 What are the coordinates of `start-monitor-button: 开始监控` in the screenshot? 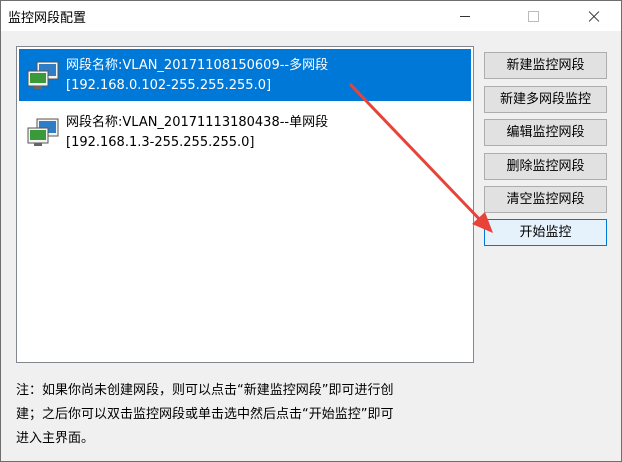 It's located at (545, 232).